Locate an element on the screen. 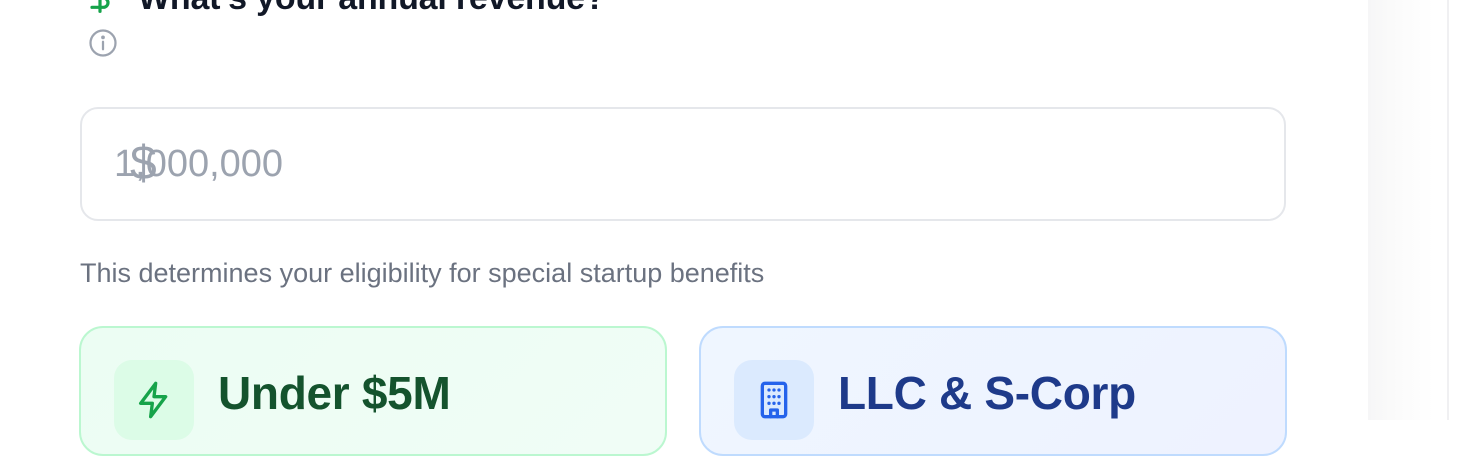  building-icon is located at coordinates (774, 400).